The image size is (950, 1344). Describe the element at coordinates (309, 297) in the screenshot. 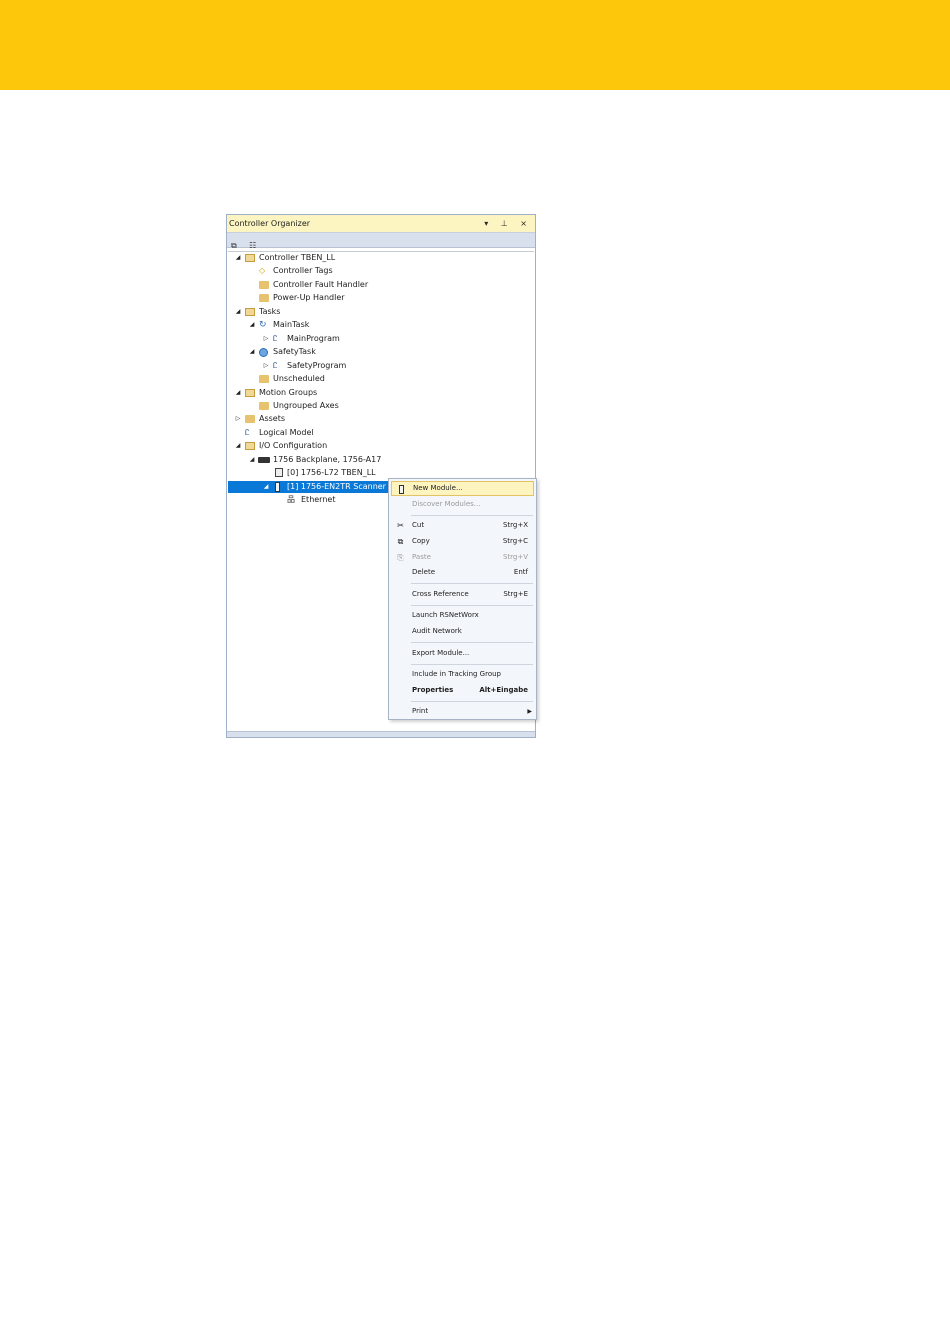

I see `tree-item-label: Power-Up Handler` at that location.